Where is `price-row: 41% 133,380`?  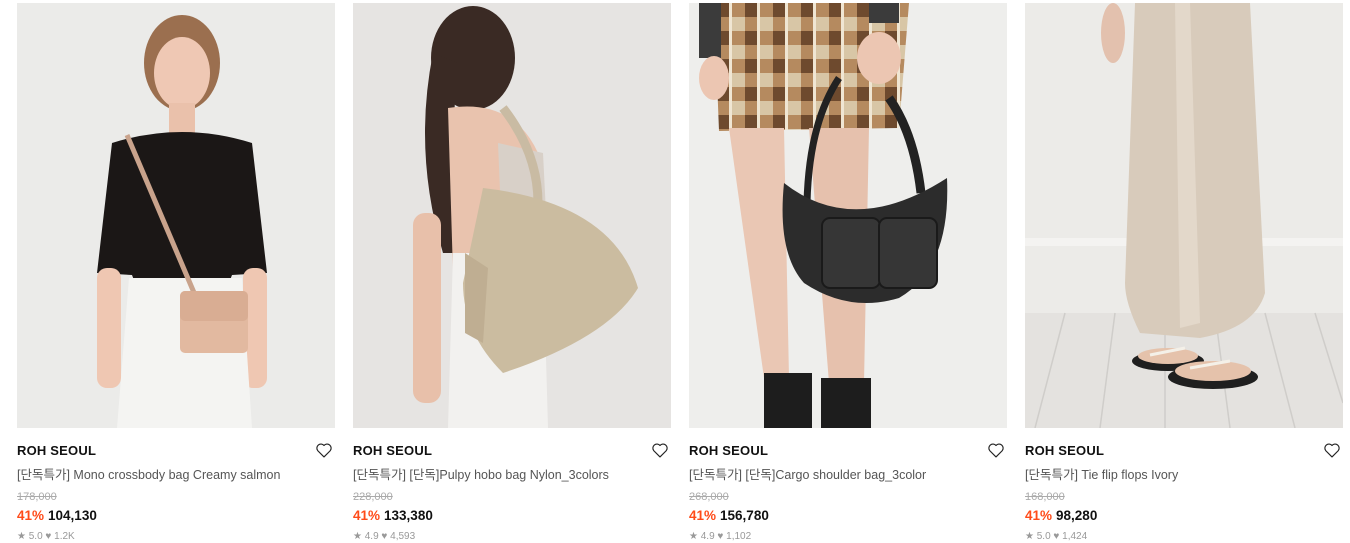
price-row: 41% 133,380 is located at coordinates (512, 516).